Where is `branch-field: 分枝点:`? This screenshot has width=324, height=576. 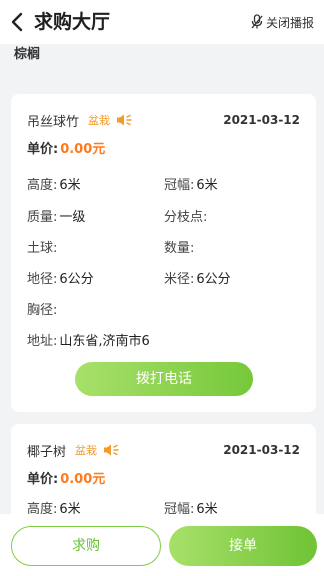 branch-field: 分枝点: is located at coordinates (186, 215).